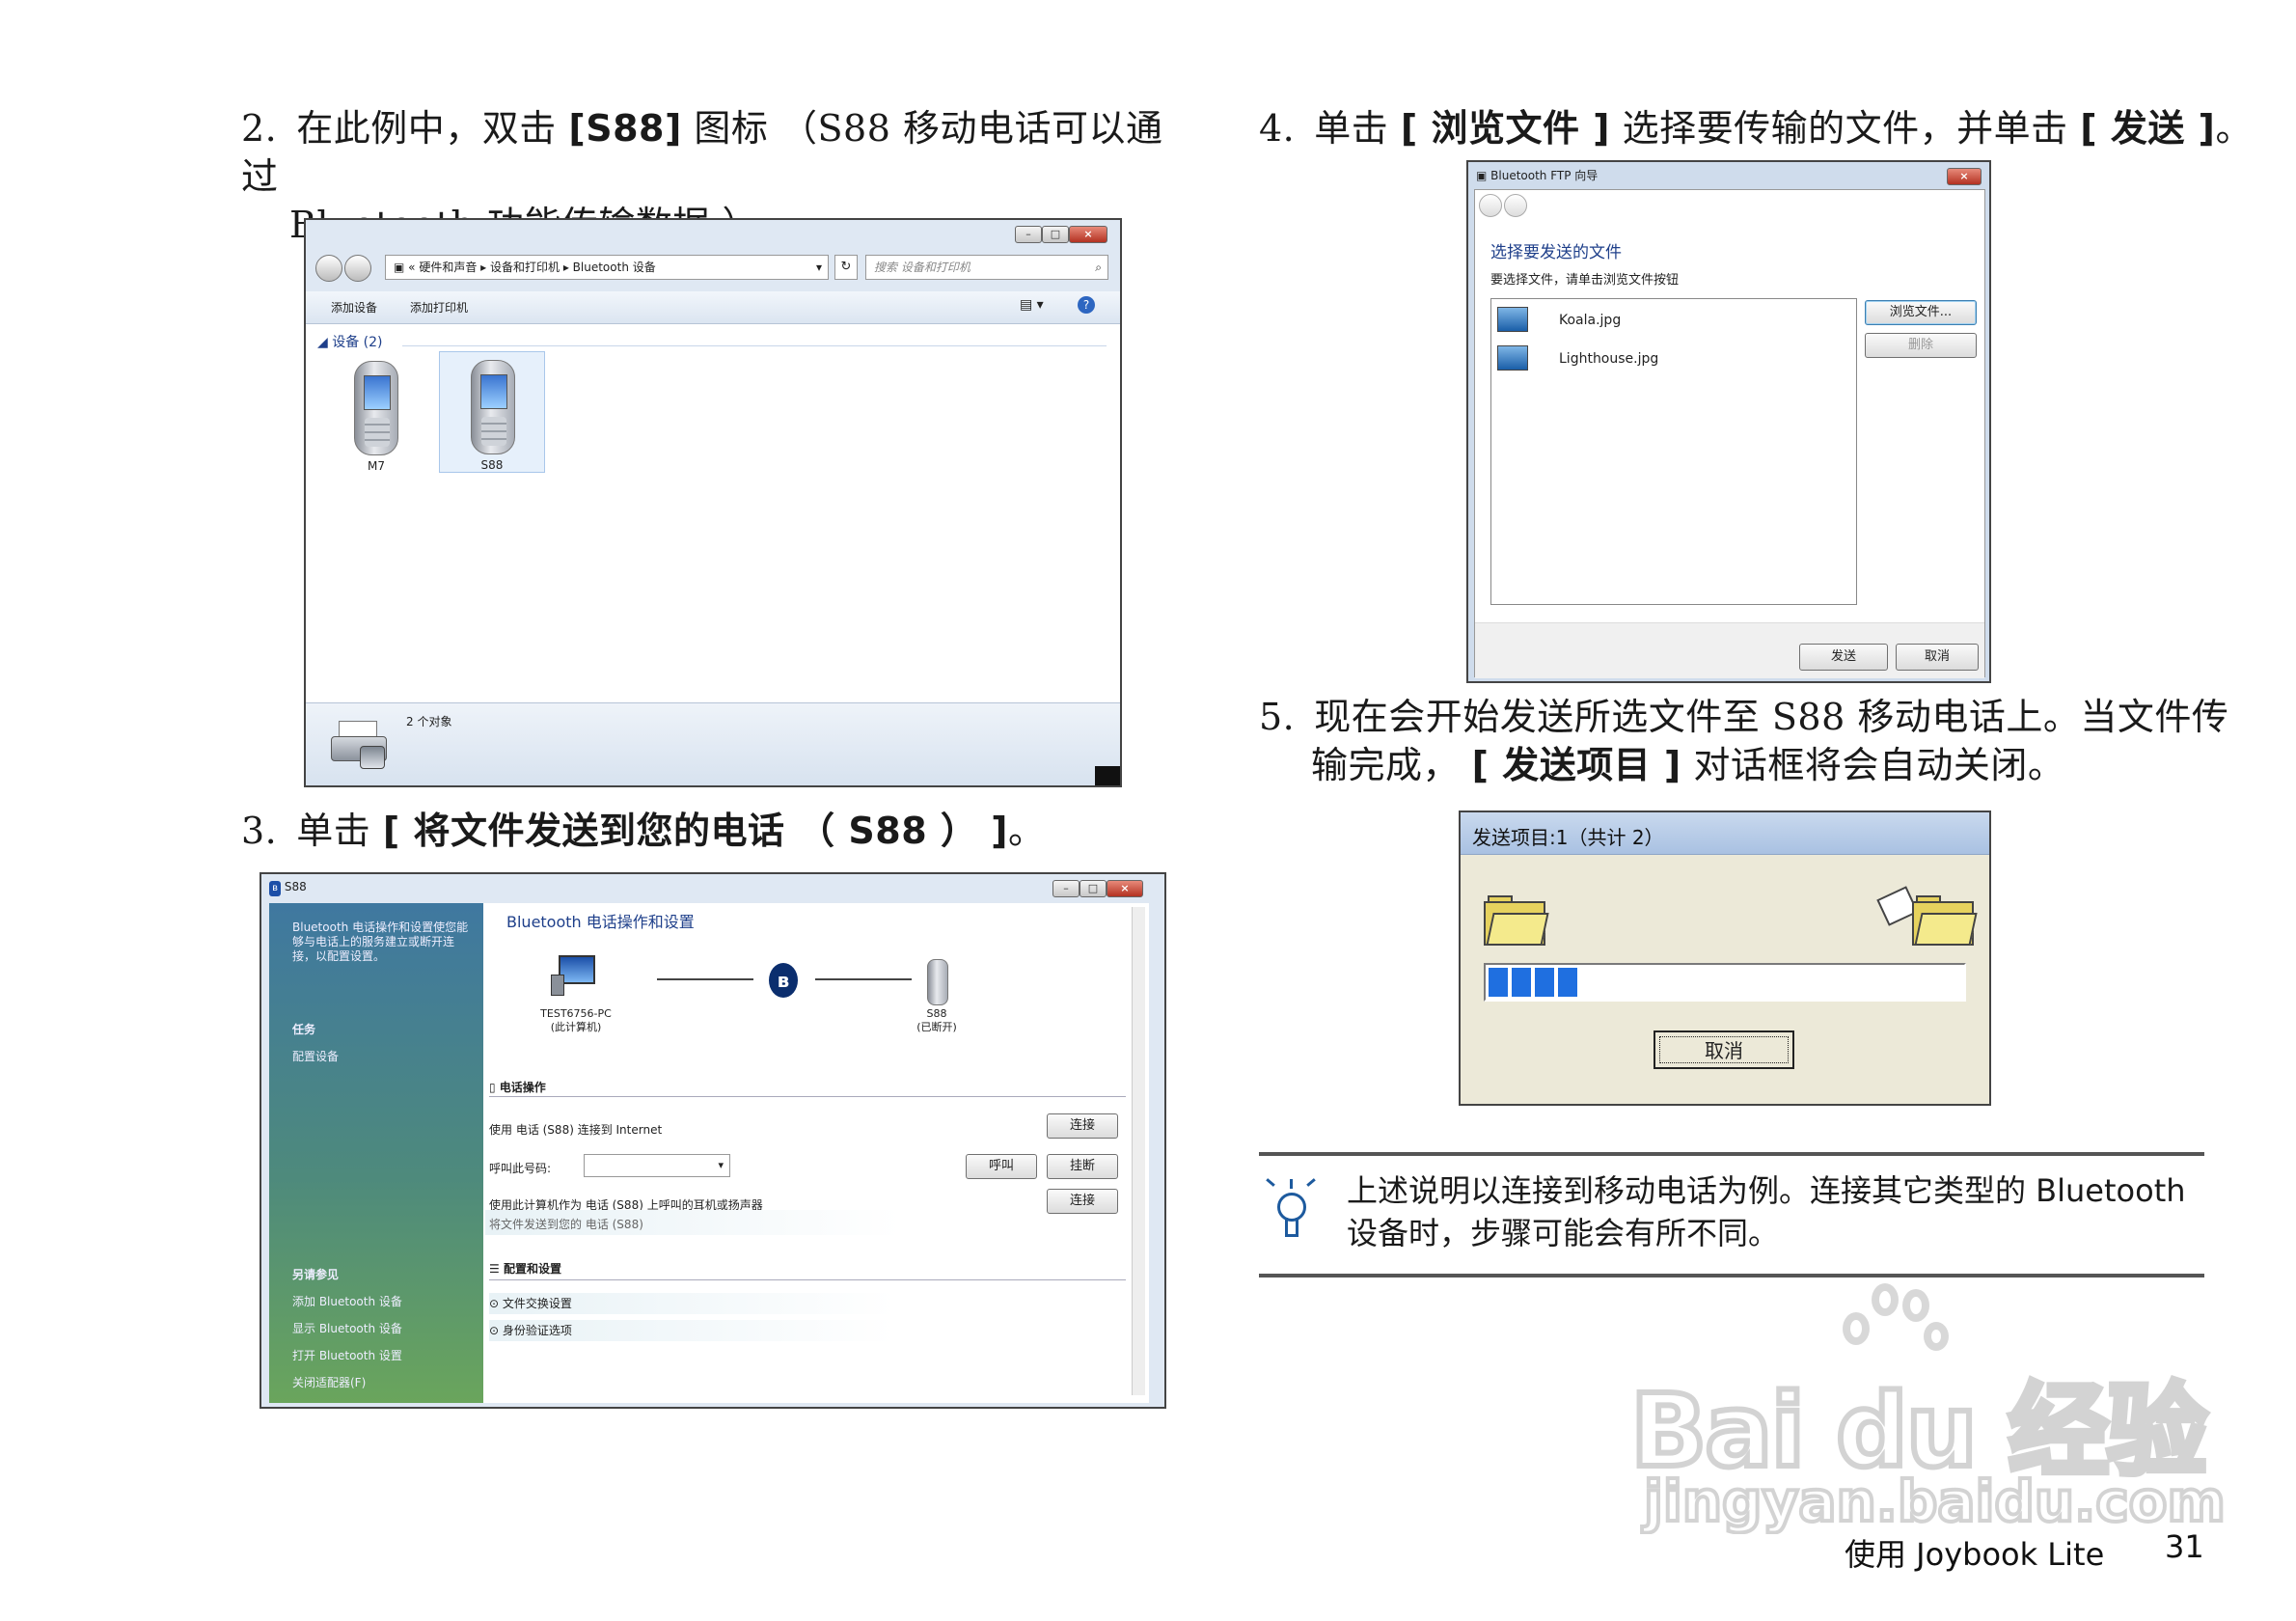  I want to click on title-bar: 发送项目:1（共计 2）, so click(1725, 833).